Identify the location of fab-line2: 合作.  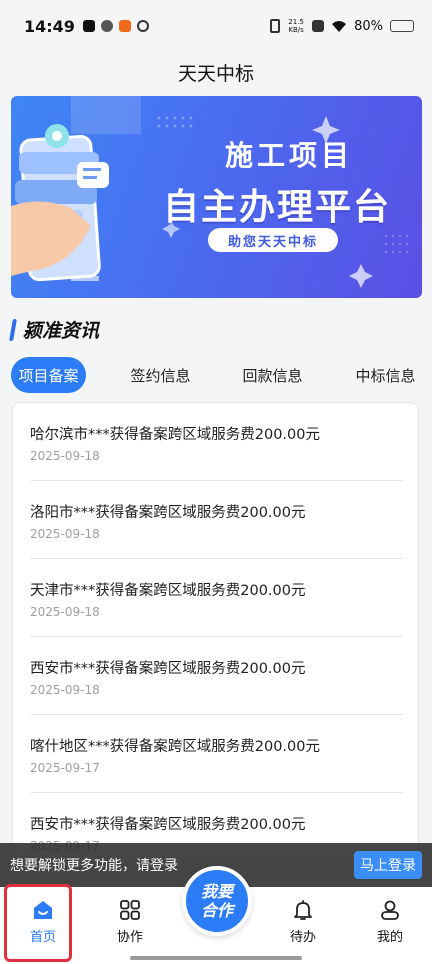
(216, 910).